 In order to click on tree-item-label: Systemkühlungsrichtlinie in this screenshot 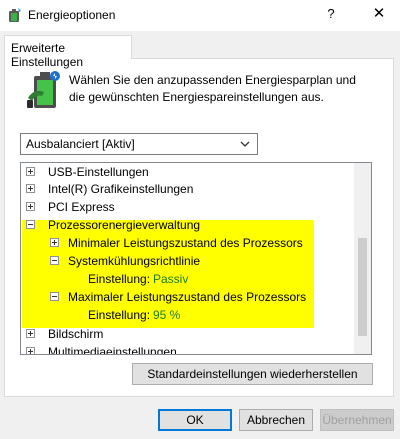, I will do `click(134, 261)`.